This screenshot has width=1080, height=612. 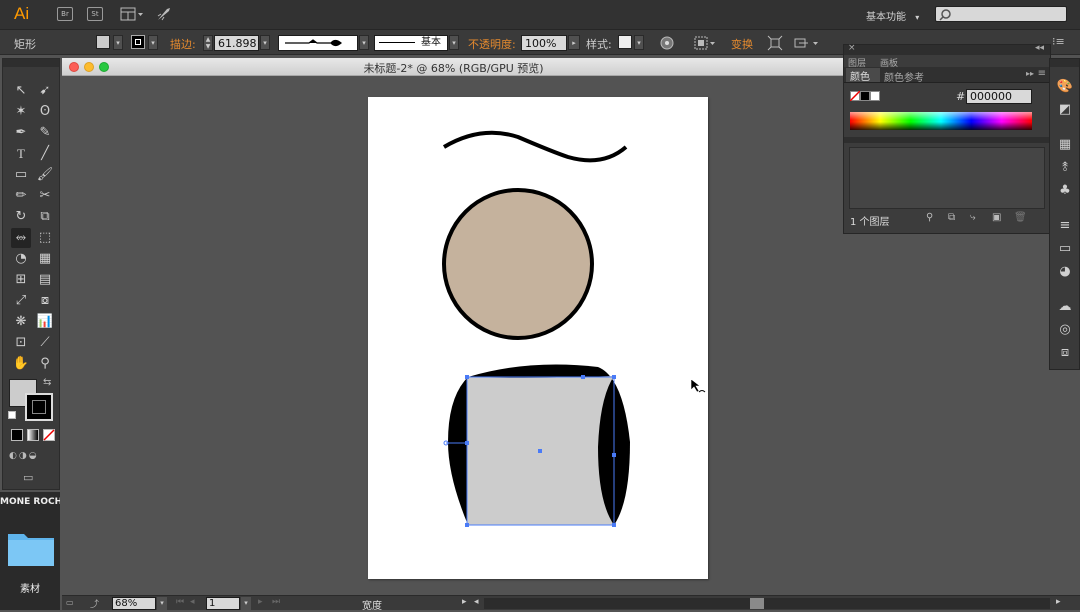 I want to click on rotate-tool-icon: ↻, so click(x=21, y=217).